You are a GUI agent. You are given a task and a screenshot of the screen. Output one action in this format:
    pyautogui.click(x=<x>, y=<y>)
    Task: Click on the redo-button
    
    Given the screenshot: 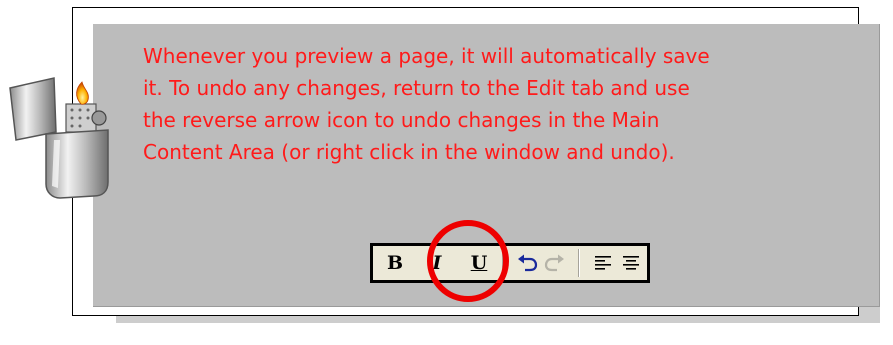 What is the action you would take?
    pyautogui.click(x=555, y=263)
    